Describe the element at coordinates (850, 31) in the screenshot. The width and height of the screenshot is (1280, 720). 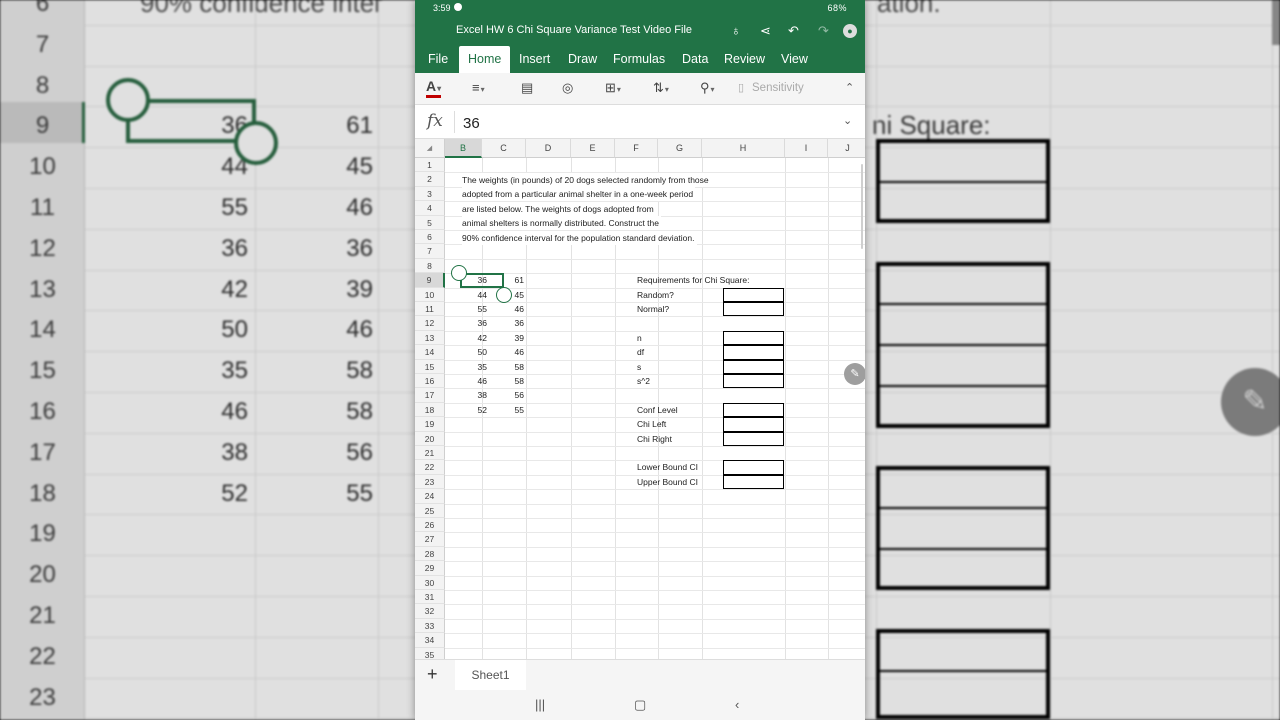
I see `account-icon: ●` at that location.